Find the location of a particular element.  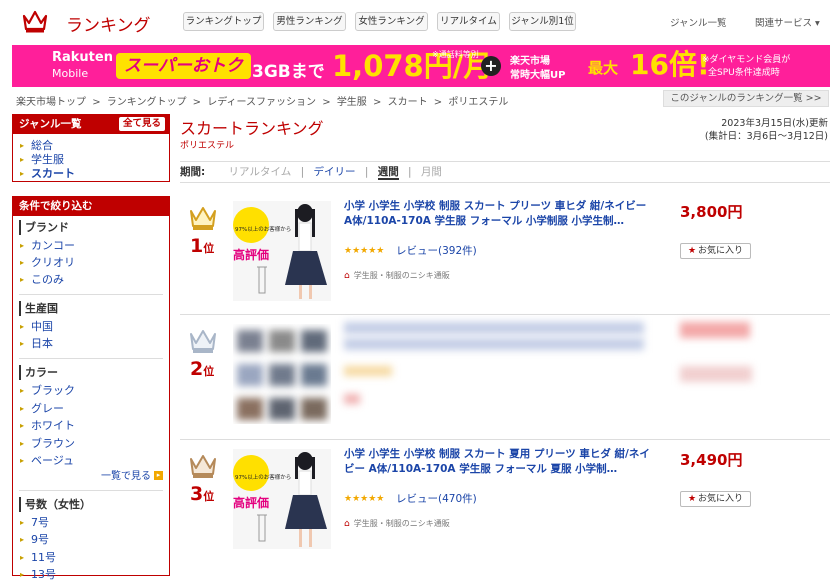

bronze-crown-icon is located at coordinates (203, 466).